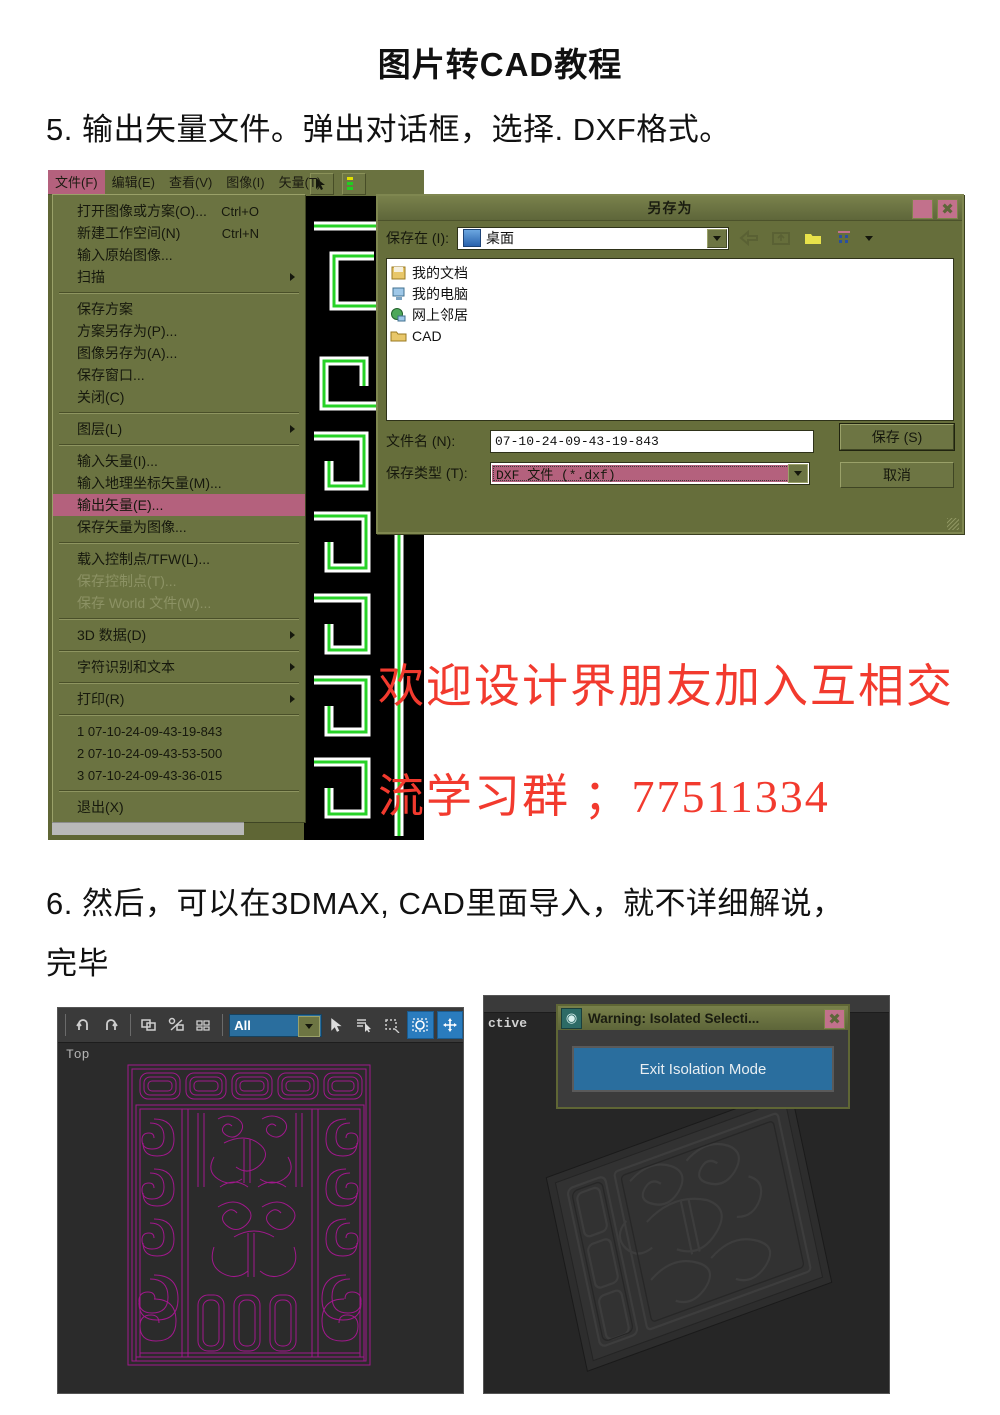  I want to click on select-by-name-icon, so click(364, 1025).